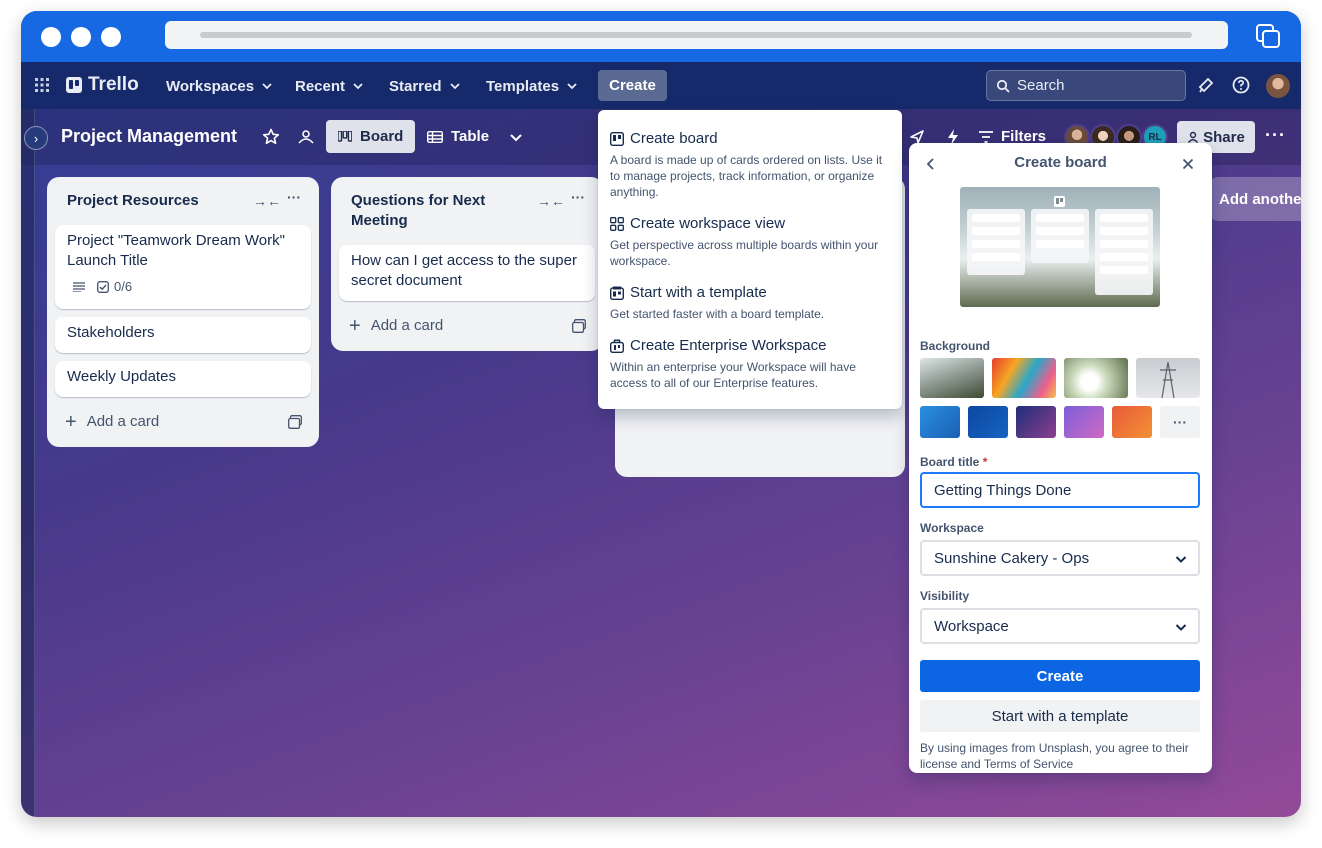  I want to click on visibility-value: Workspace, so click(971, 626).